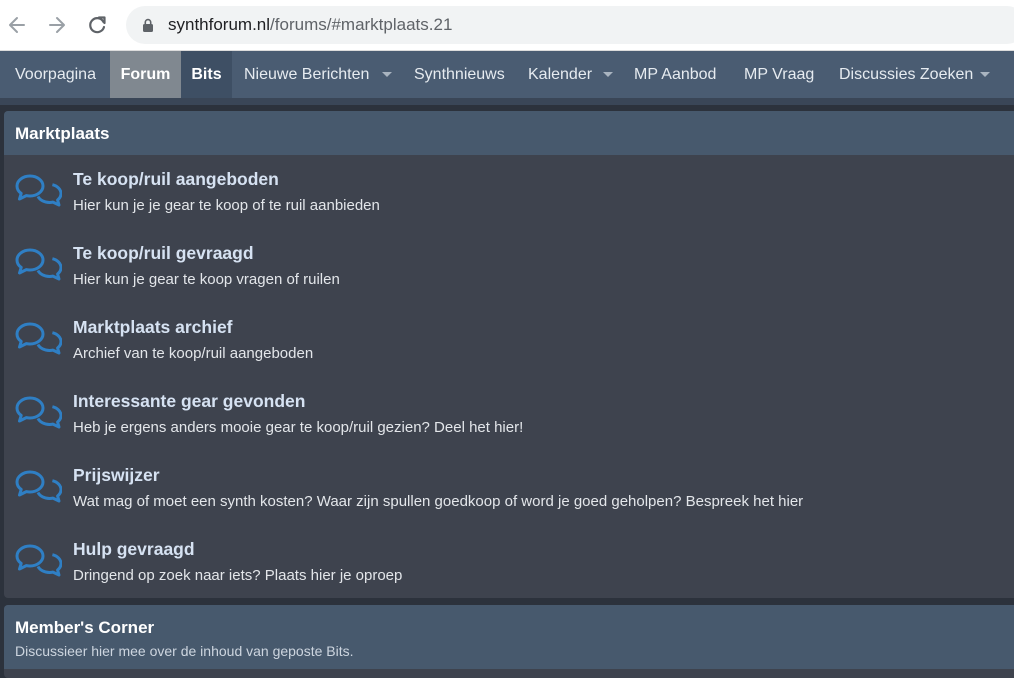 Image resolution: width=1014 pixels, height=678 pixels. What do you see at coordinates (84, 628) in the screenshot?
I see `category-title: Member's Corner` at bounding box center [84, 628].